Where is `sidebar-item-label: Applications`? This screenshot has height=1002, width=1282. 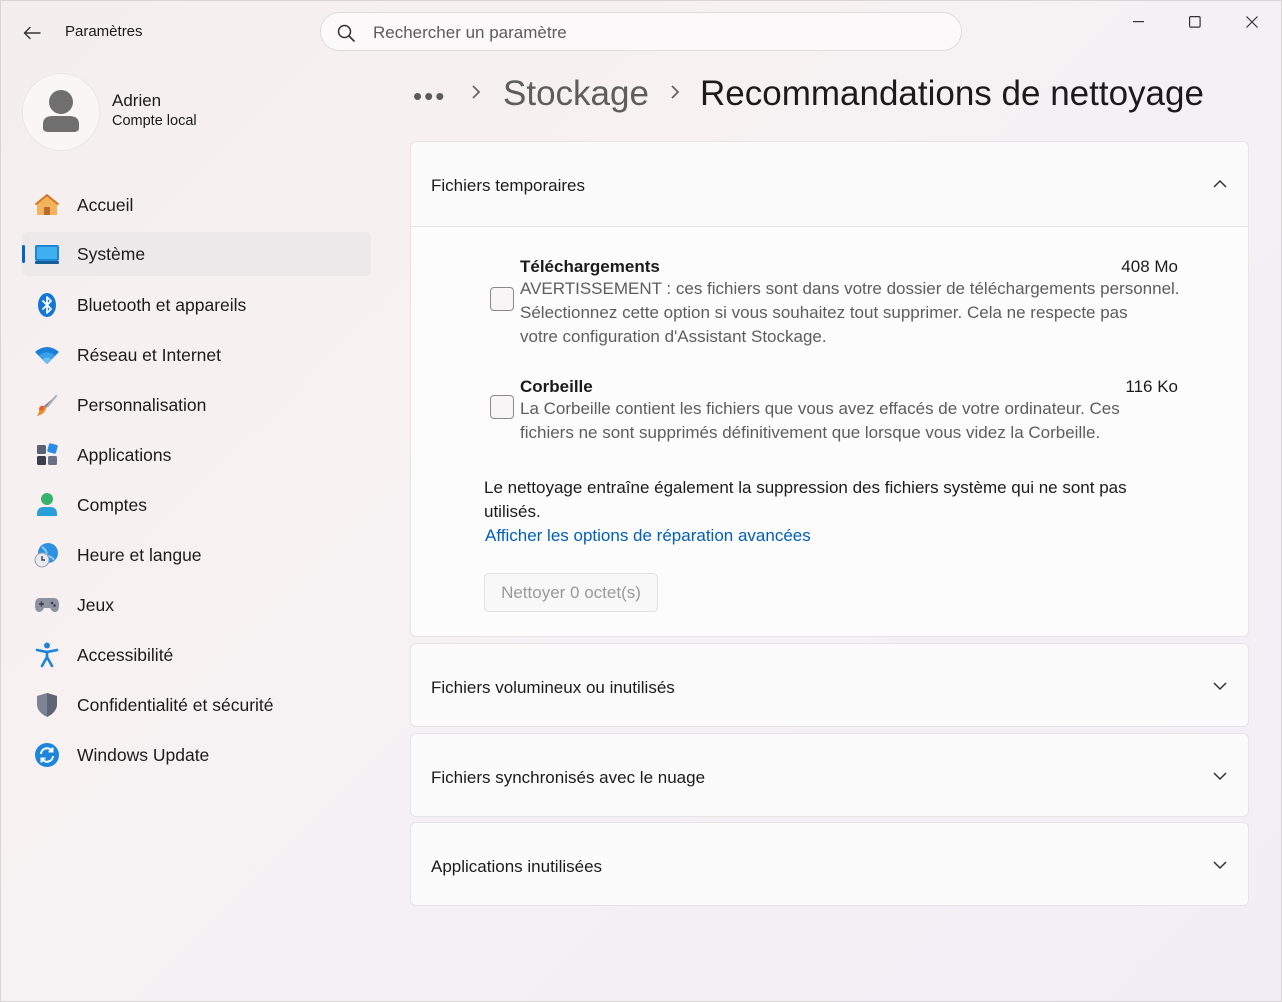
sidebar-item-label: Applications is located at coordinates (124, 455).